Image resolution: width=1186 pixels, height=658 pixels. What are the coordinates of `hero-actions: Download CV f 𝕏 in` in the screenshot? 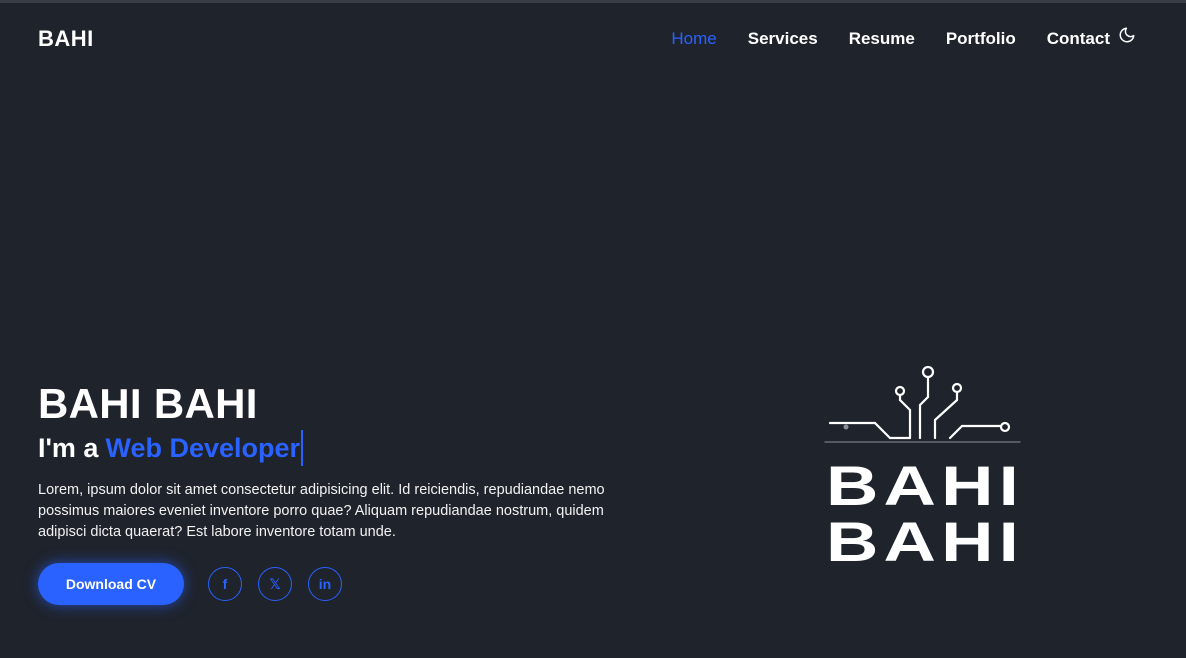 It's located at (348, 584).